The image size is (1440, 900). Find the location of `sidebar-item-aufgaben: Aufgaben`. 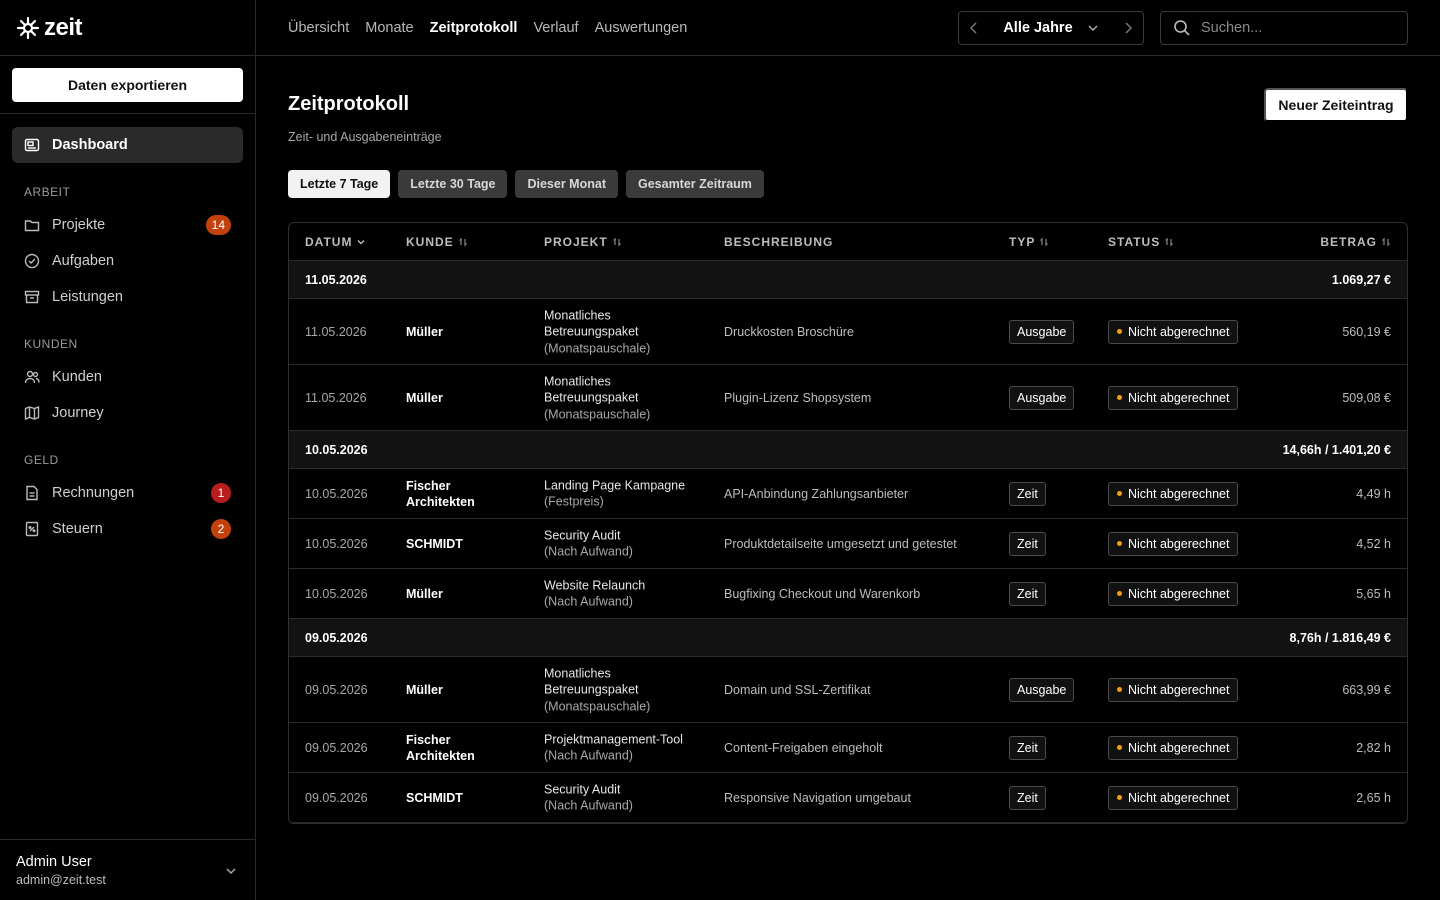

sidebar-item-aufgaben: Aufgaben is located at coordinates (127, 261).